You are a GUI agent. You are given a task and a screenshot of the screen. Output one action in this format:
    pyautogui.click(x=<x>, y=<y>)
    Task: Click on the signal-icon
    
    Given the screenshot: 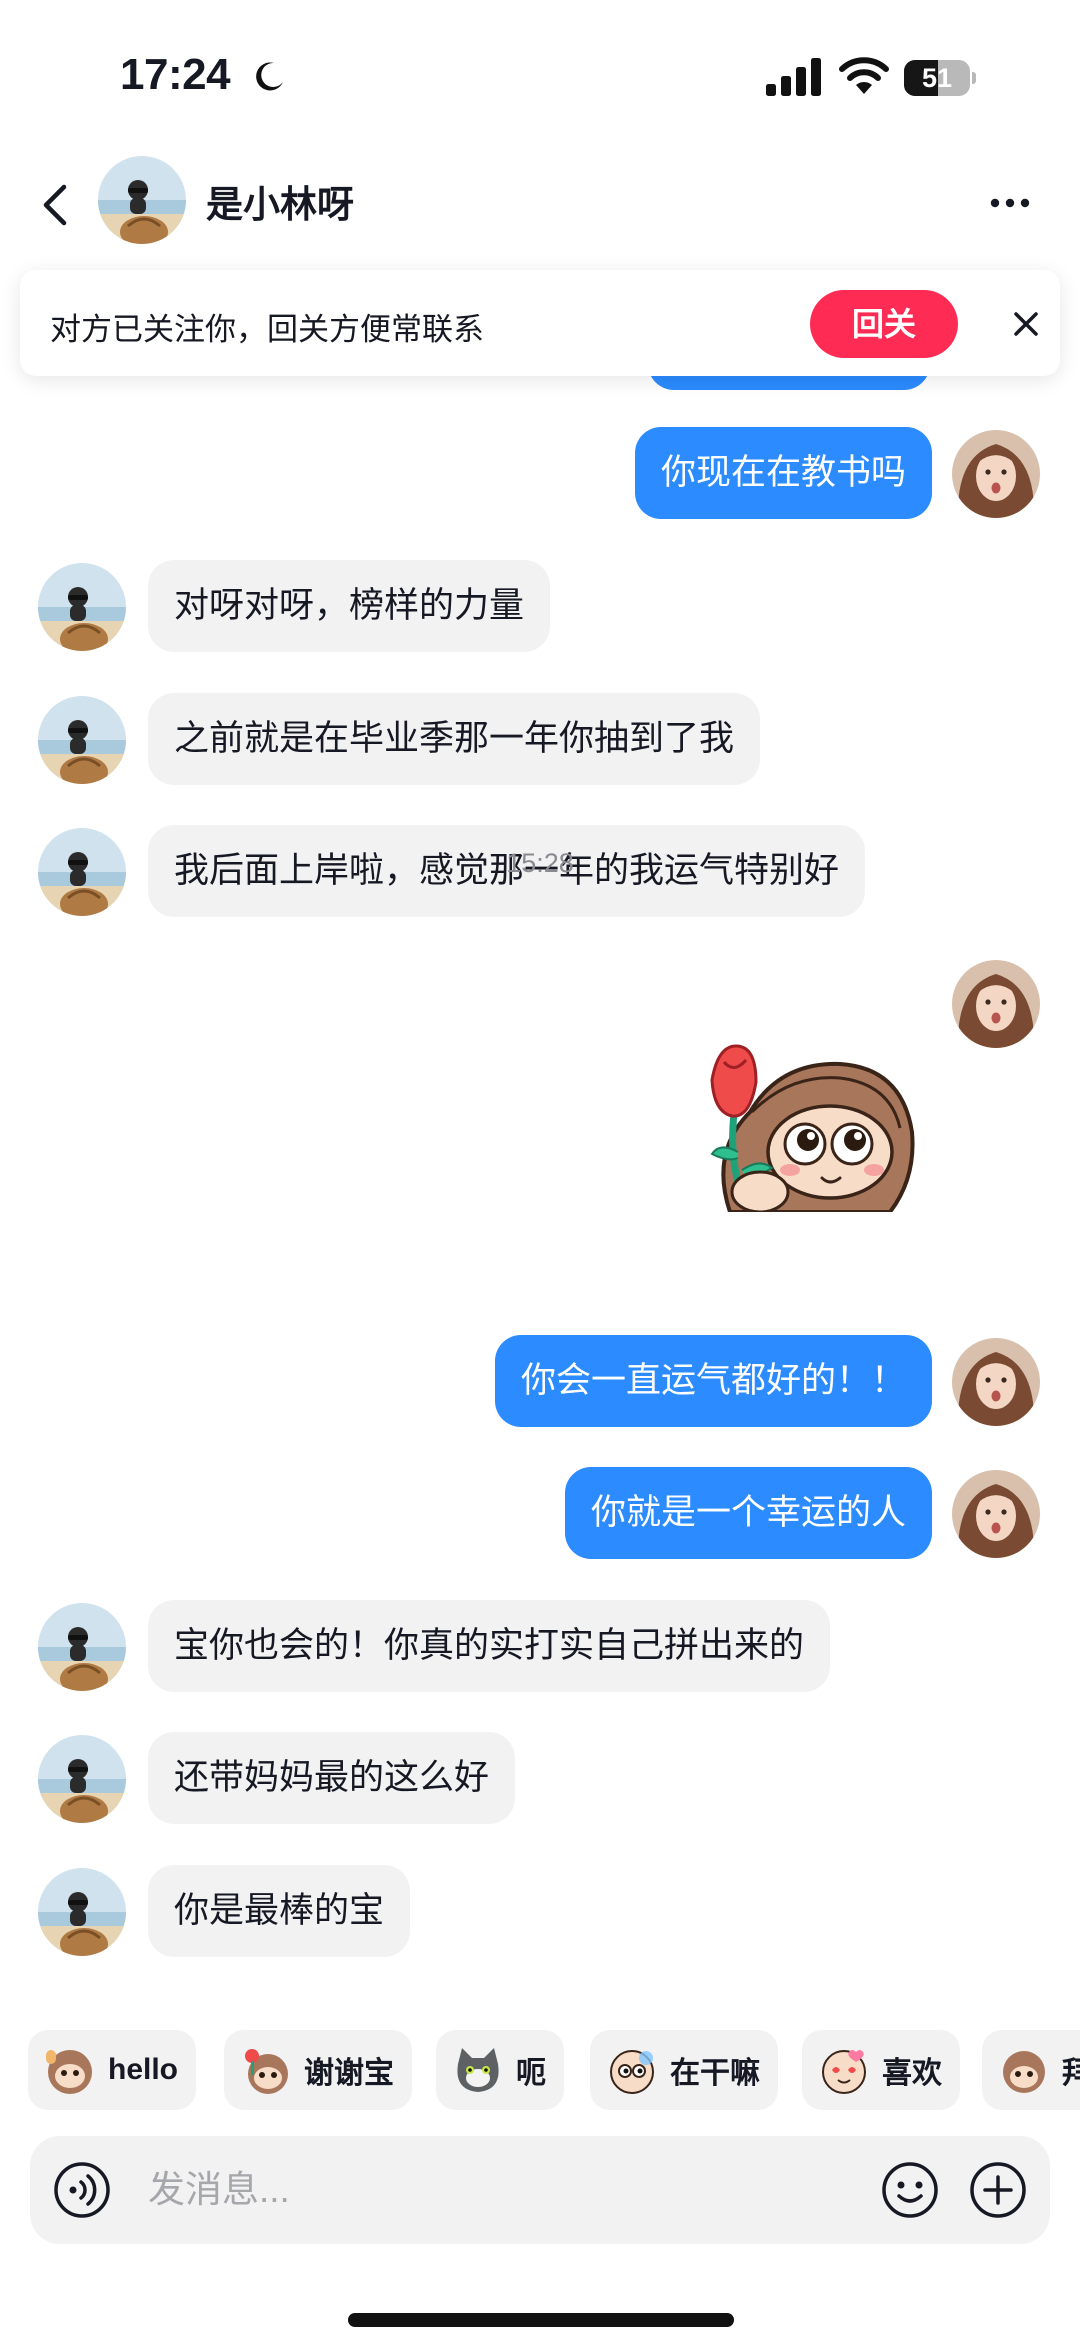 What is the action you would take?
    pyautogui.click(x=793, y=77)
    